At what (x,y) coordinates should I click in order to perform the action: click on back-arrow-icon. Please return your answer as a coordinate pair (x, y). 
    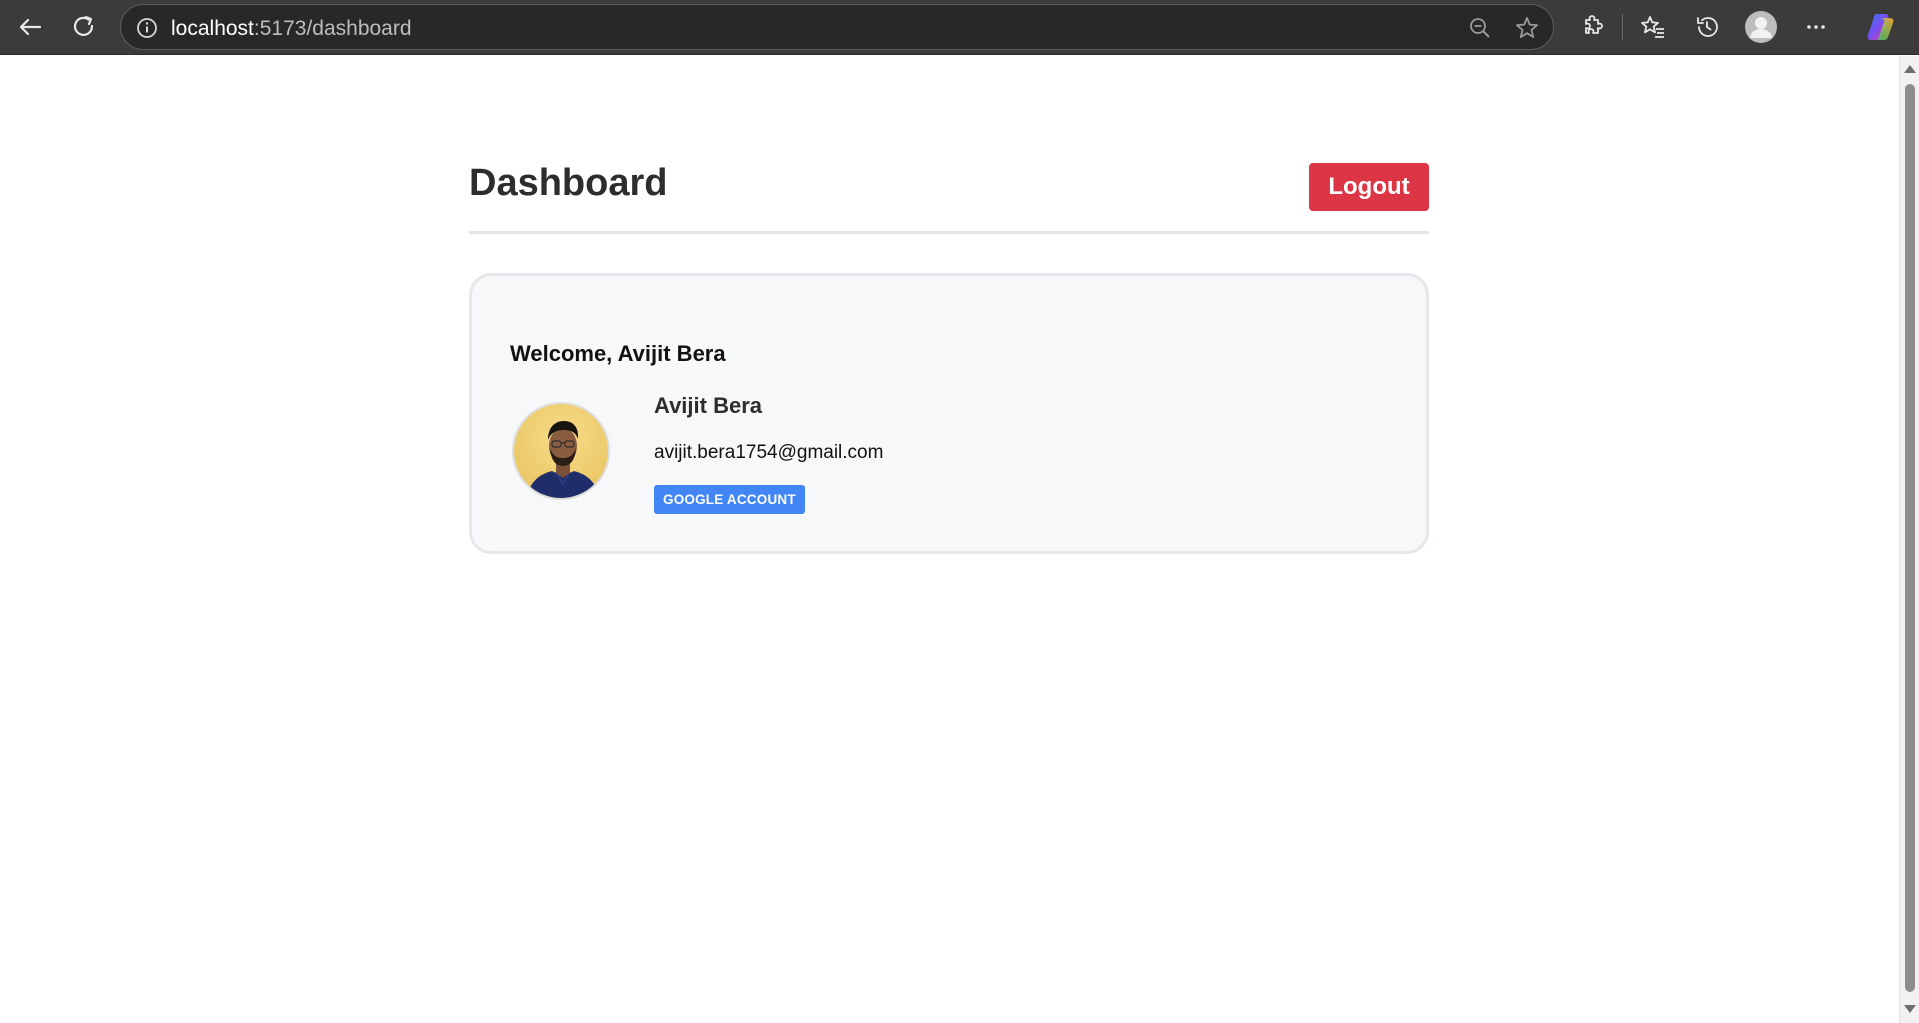
    Looking at the image, I should click on (30, 27).